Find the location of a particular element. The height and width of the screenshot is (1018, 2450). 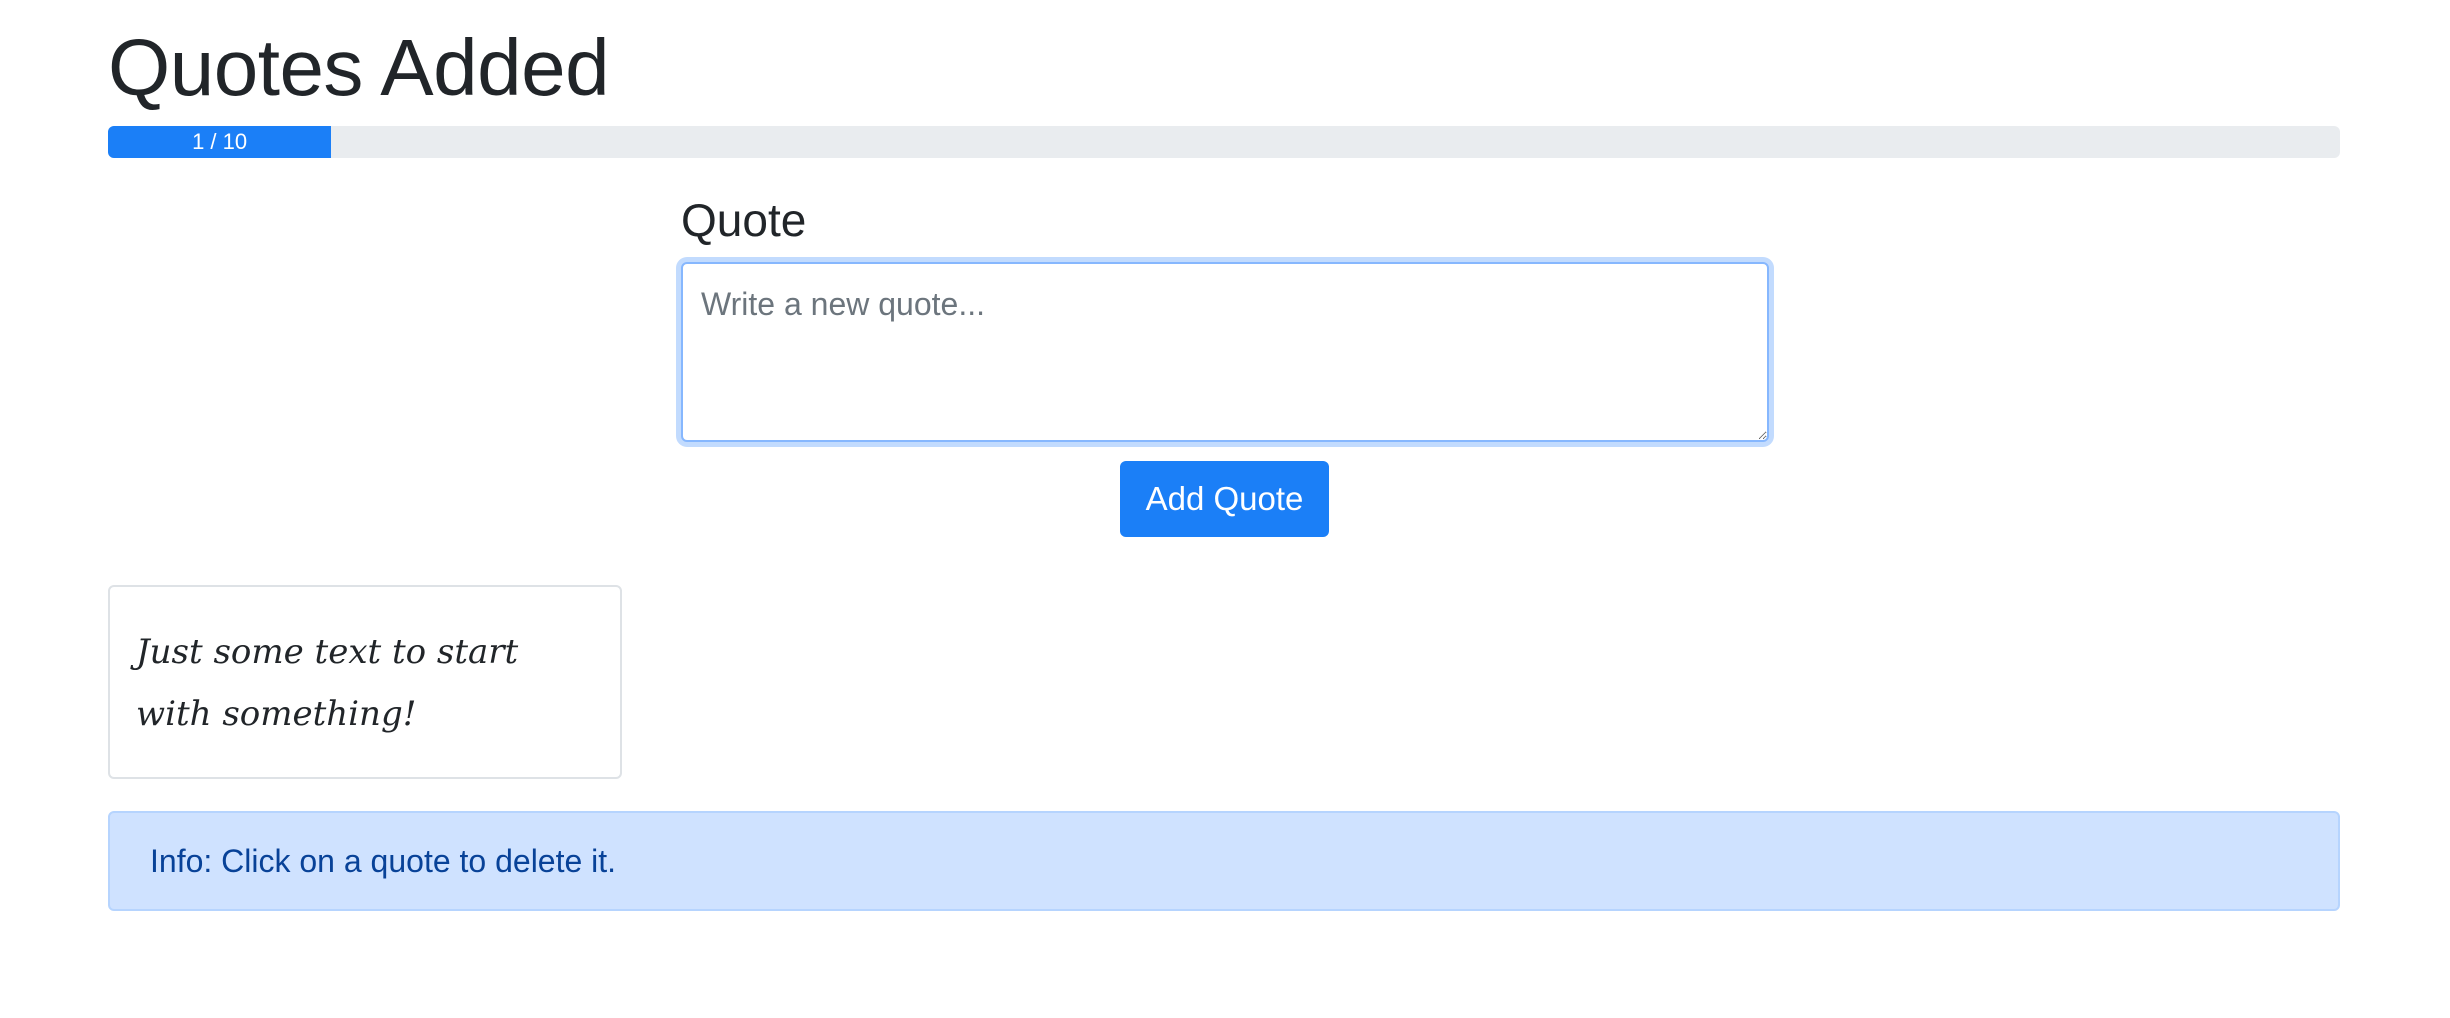

add-quote-button: Add Quote is located at coordinates (1224, 499).